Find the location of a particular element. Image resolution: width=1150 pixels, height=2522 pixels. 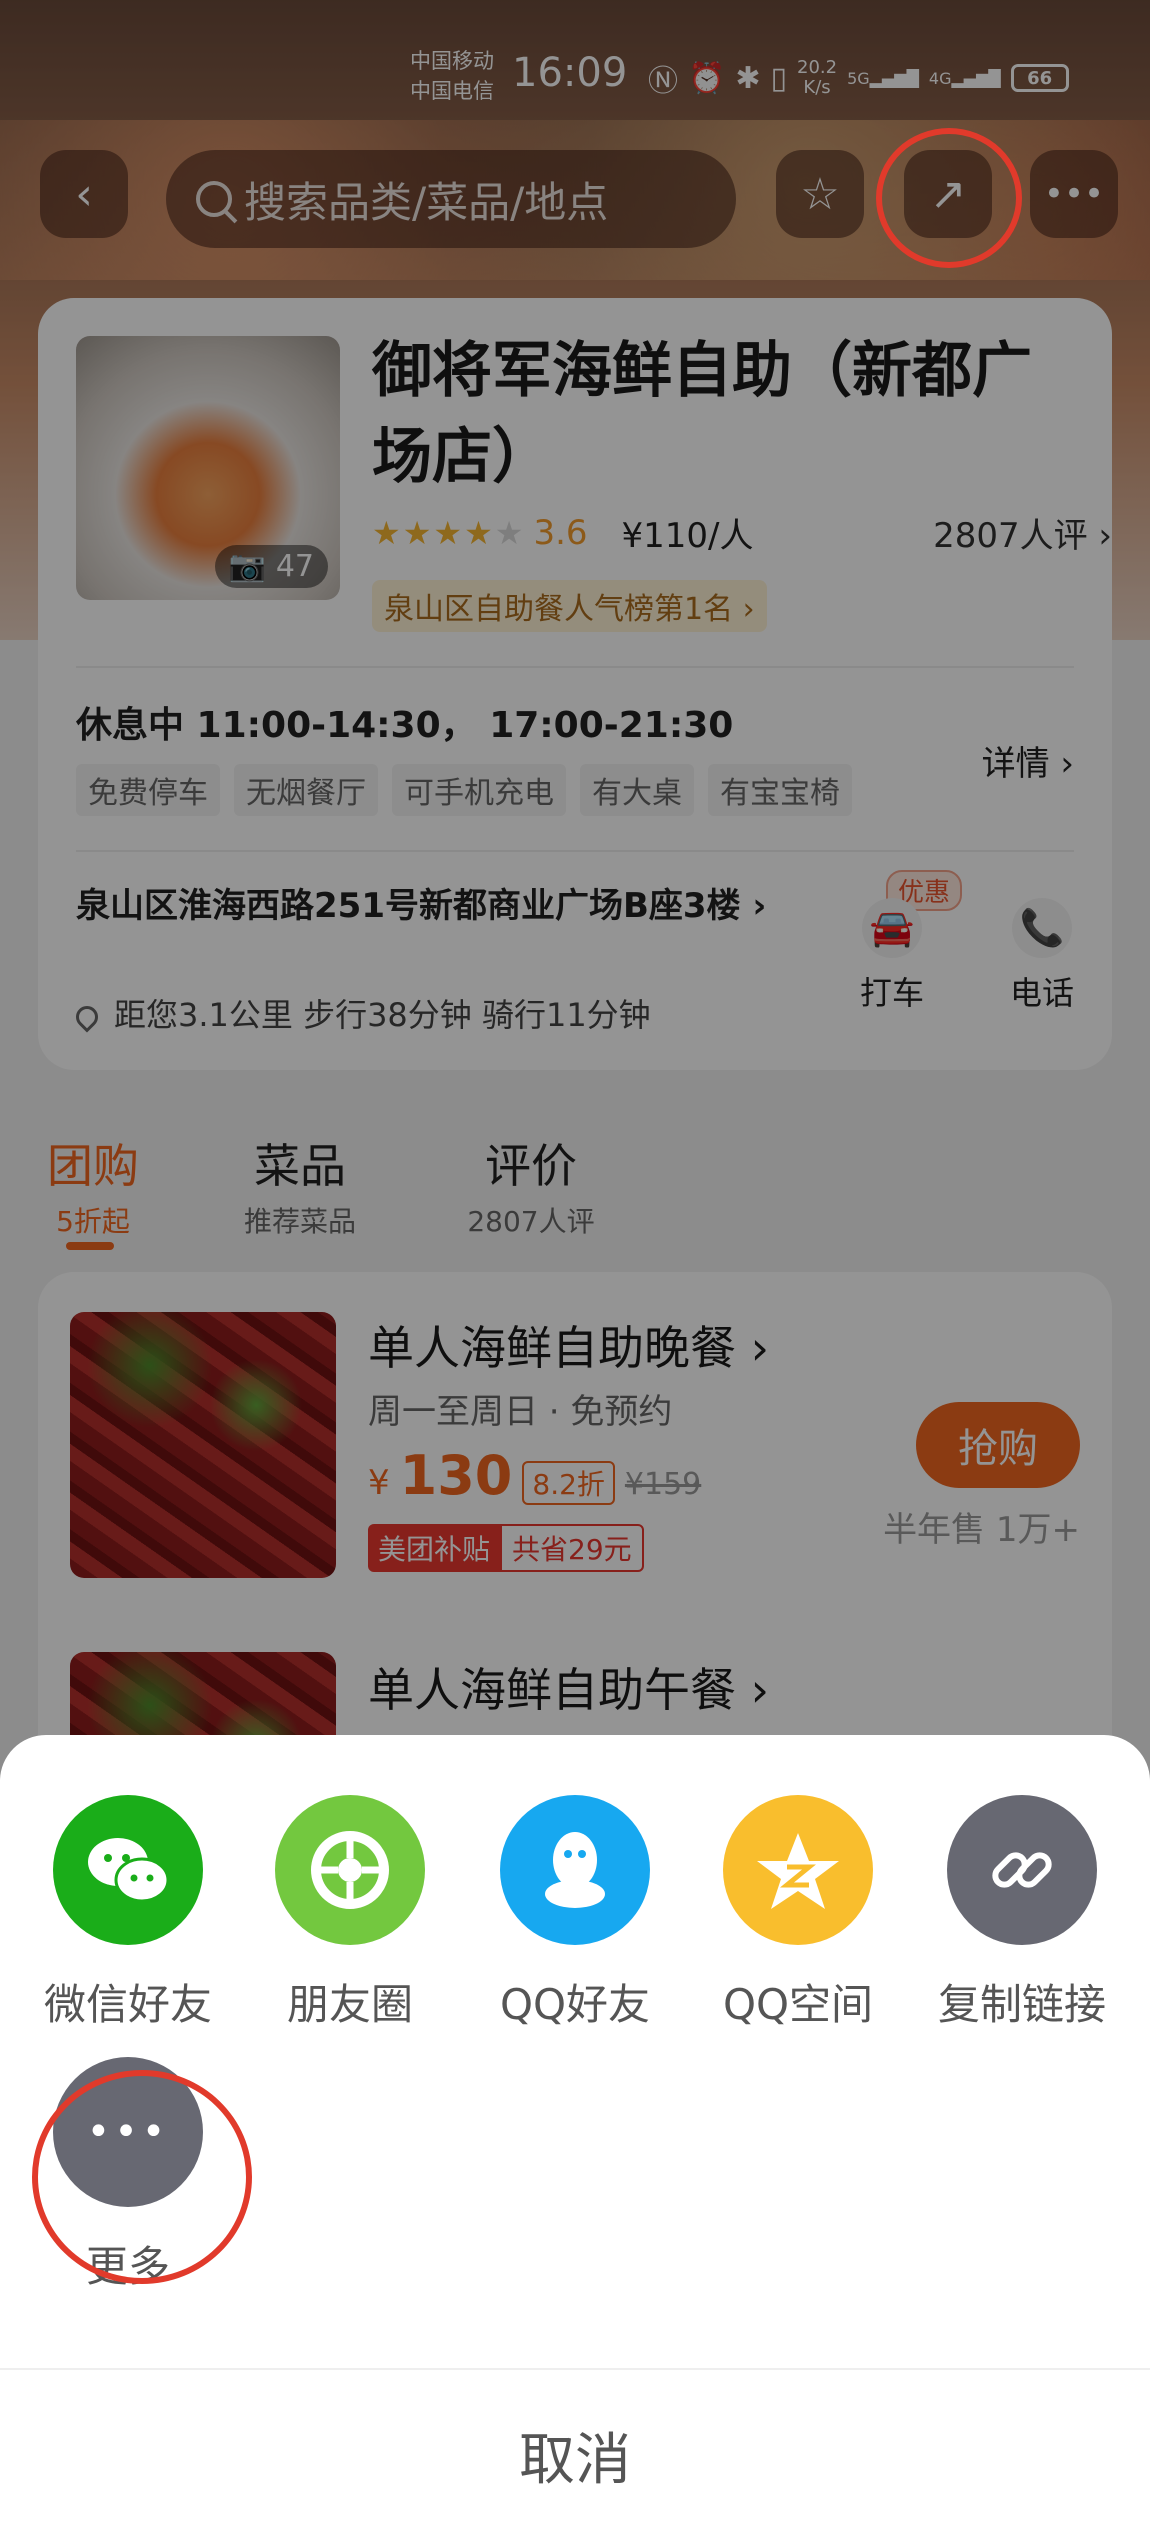

link-icon is located at coordinates (1022, 1870).